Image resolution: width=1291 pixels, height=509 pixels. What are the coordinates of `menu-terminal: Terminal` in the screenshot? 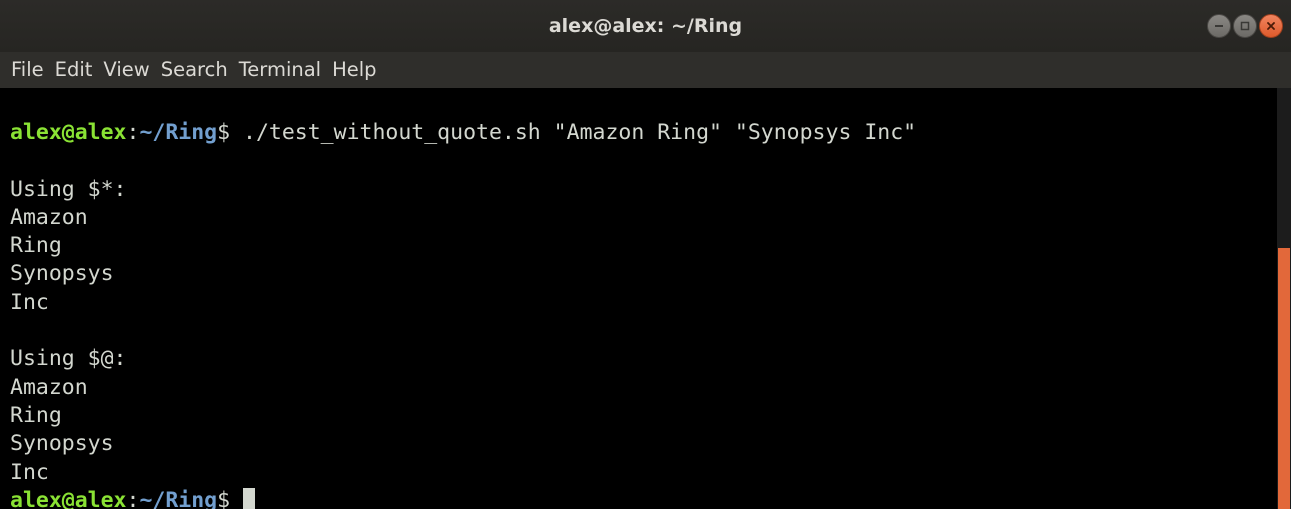 It's located at (280, 70).